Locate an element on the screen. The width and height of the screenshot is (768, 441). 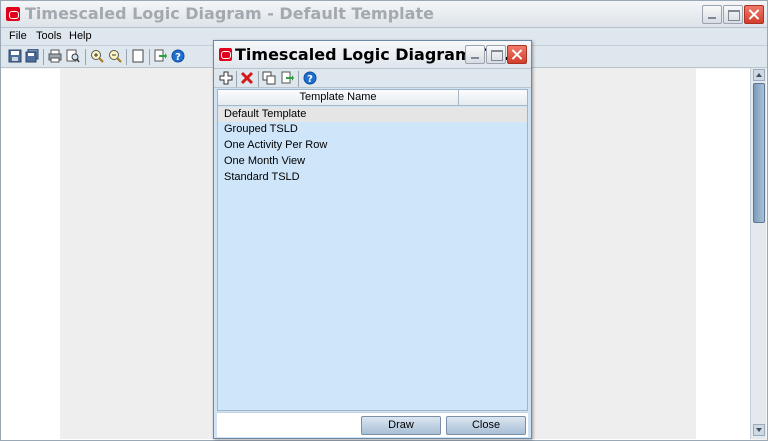
scroll-down-arrow-icon is located at coordinates (759, 430).